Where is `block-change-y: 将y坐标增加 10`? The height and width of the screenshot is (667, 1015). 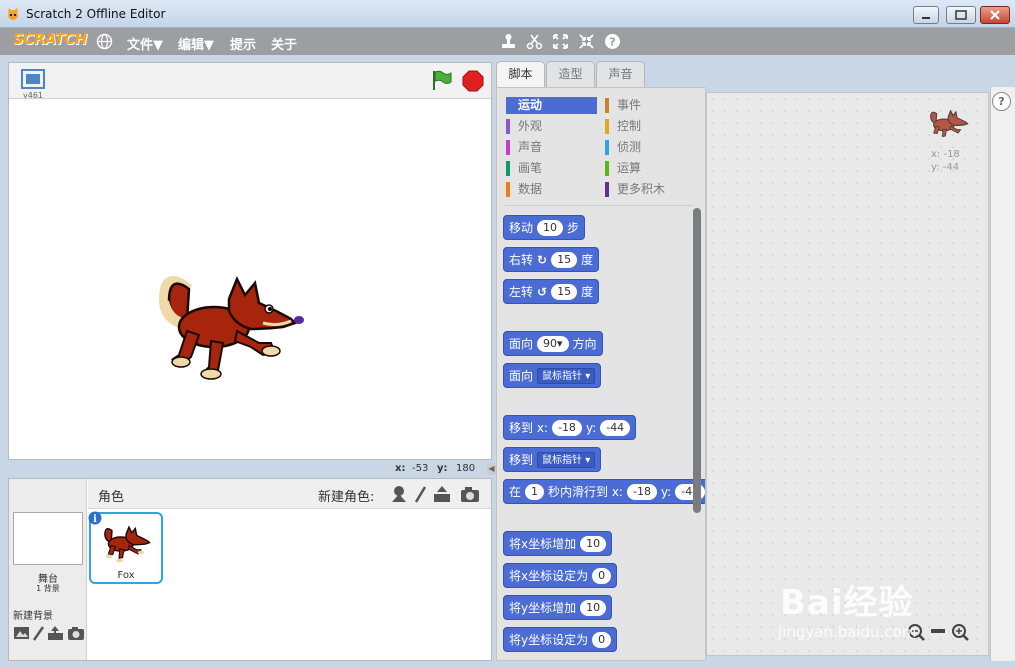
block-change-y: 将y坐标增加 10 is located at coordinates (558, 607).